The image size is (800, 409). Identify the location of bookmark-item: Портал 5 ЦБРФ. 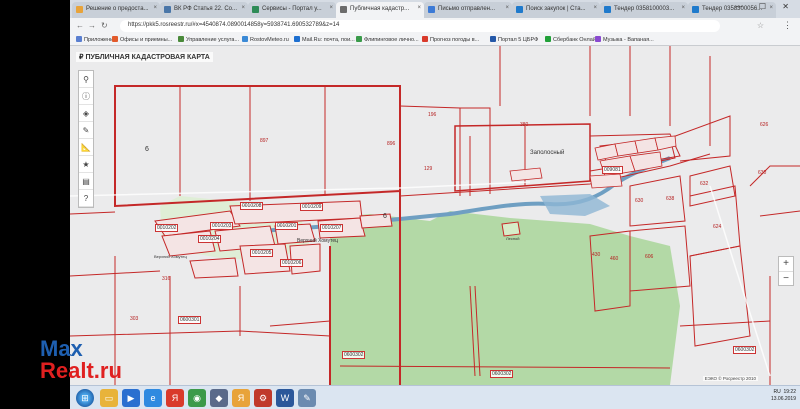
(514, 39).